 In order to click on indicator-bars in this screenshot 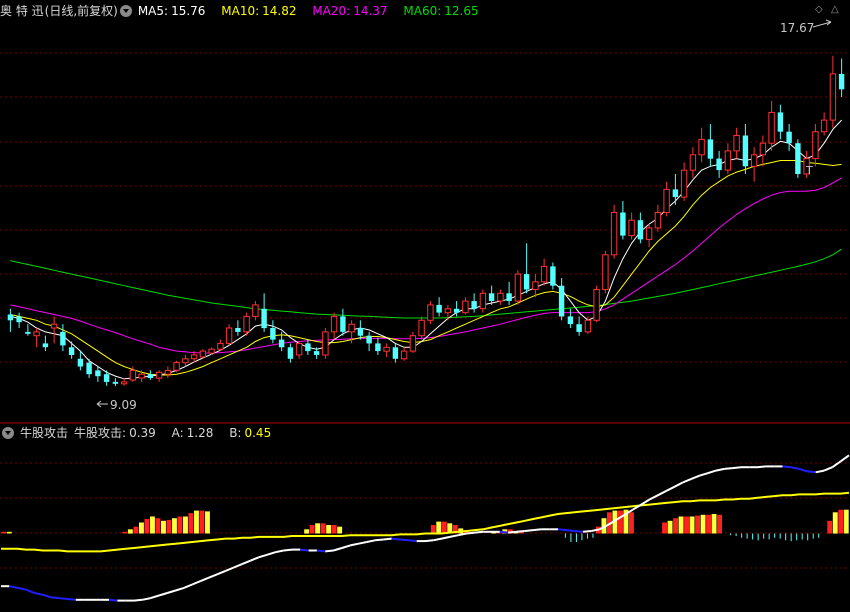, I will do `click(425, 525)`.